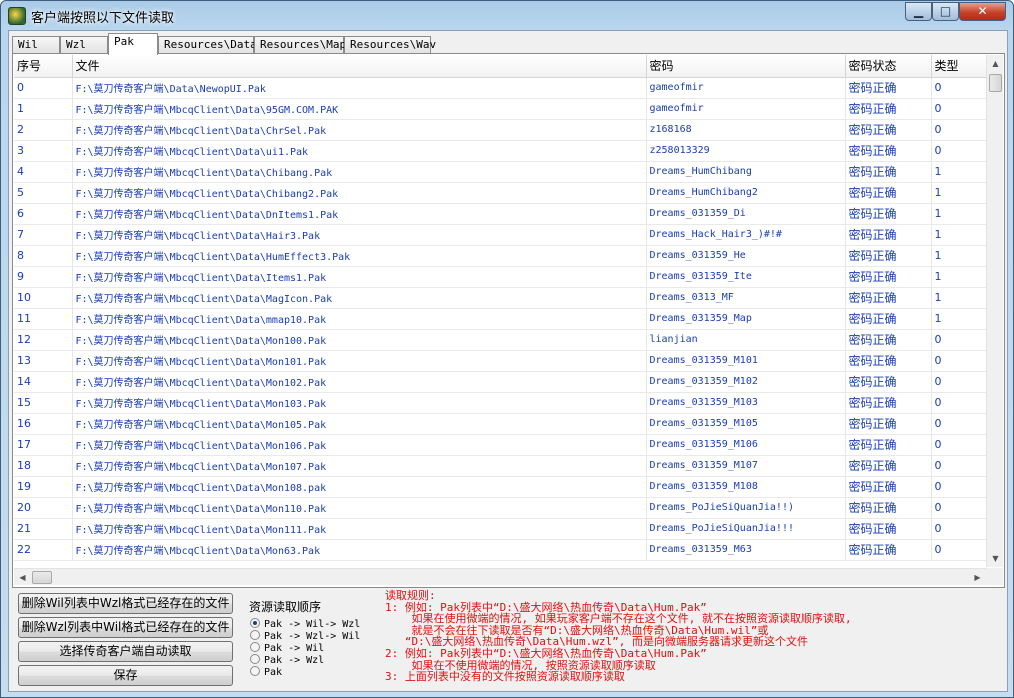 The height and width of the screenshot is (698, 1014). I want to click on cell-password: Dreams_031359_M106, so click(746, 445).